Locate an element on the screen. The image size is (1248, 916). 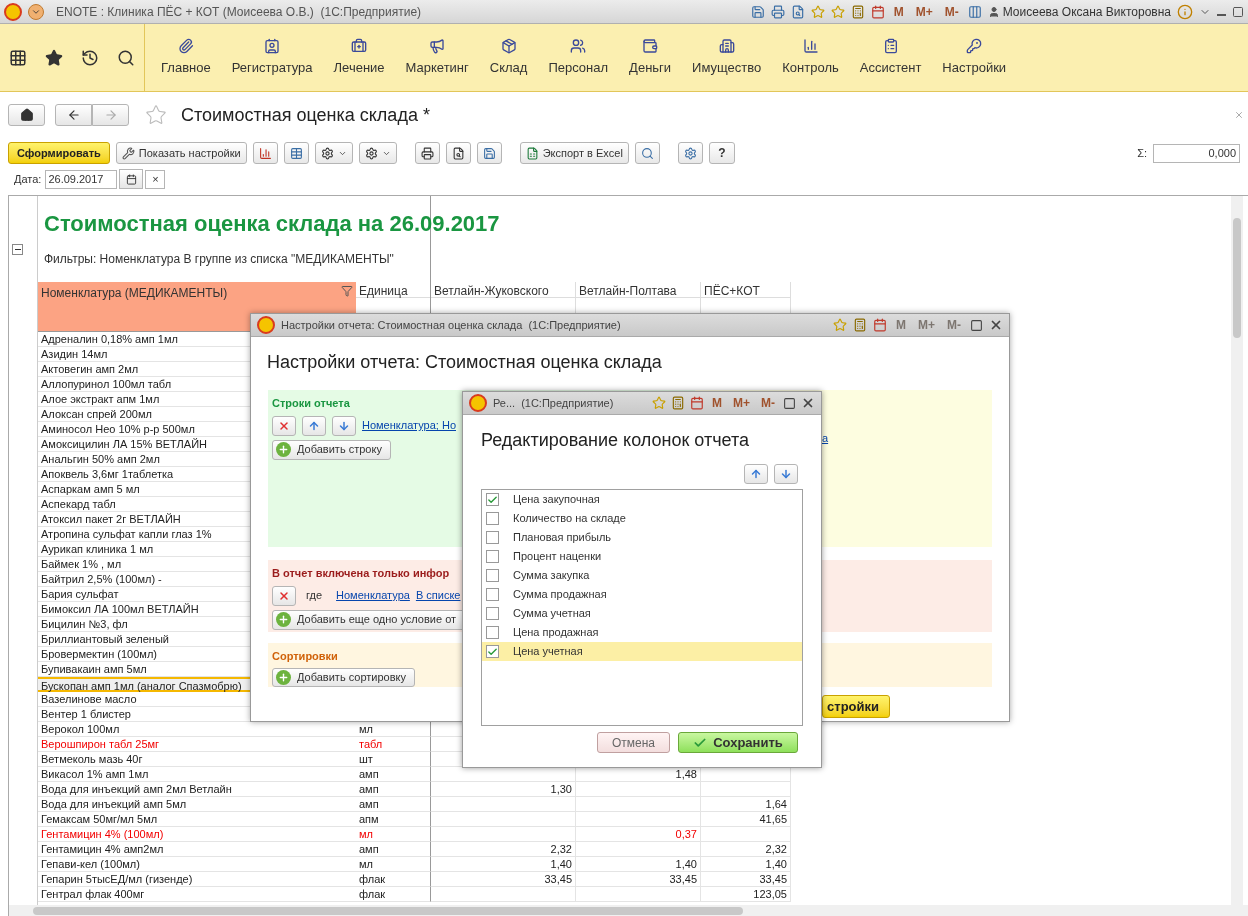
column-item: Цена закупочная is located at coordinates (642, 499).